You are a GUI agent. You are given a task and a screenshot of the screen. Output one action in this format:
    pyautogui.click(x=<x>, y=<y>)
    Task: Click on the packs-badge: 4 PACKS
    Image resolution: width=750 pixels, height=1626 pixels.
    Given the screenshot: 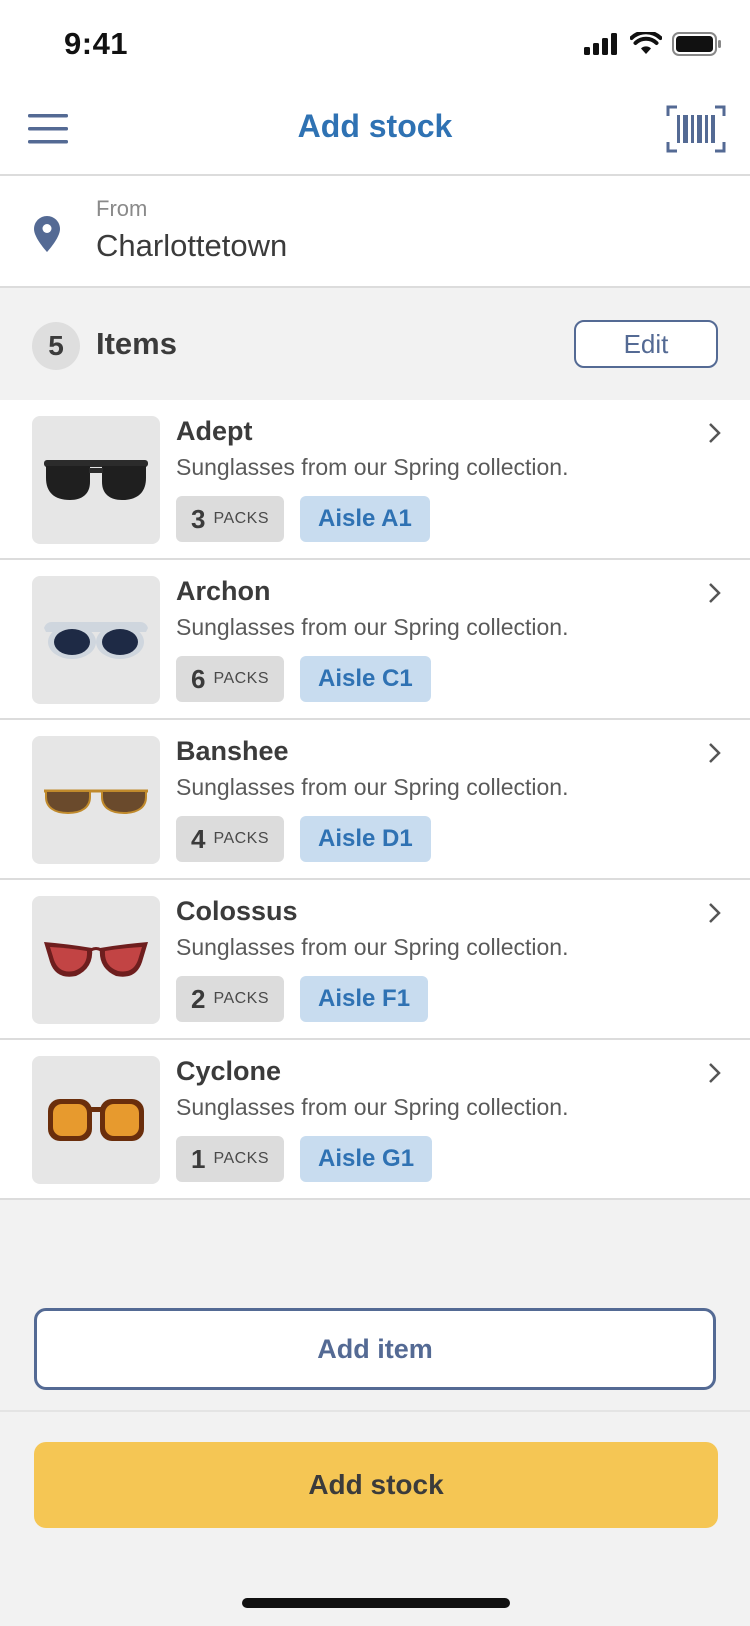 What is the action you would take?
    pyautogui.click(x=230, y=839)
    